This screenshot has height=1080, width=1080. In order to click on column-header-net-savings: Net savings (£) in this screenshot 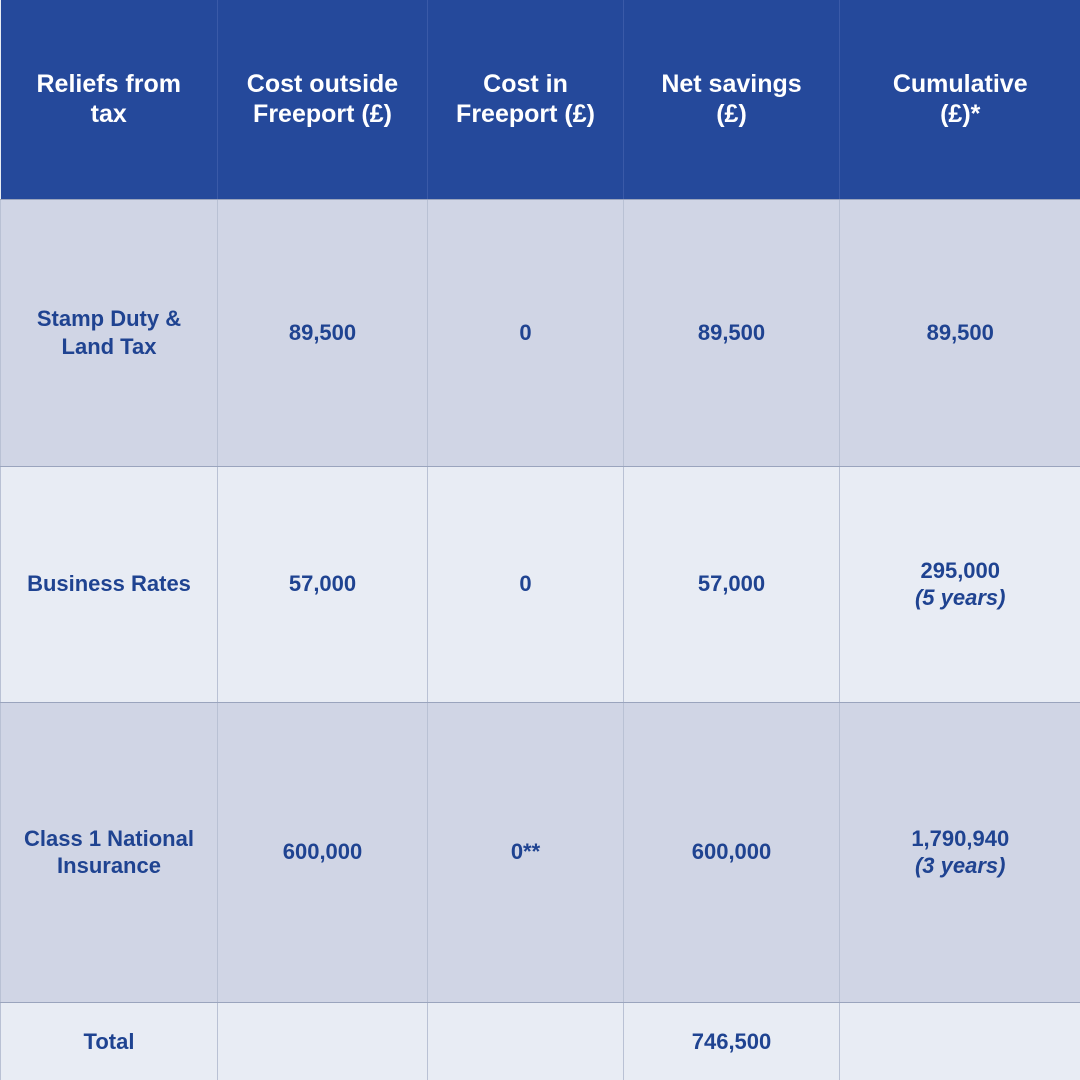, I will do `click(731, 100)`.